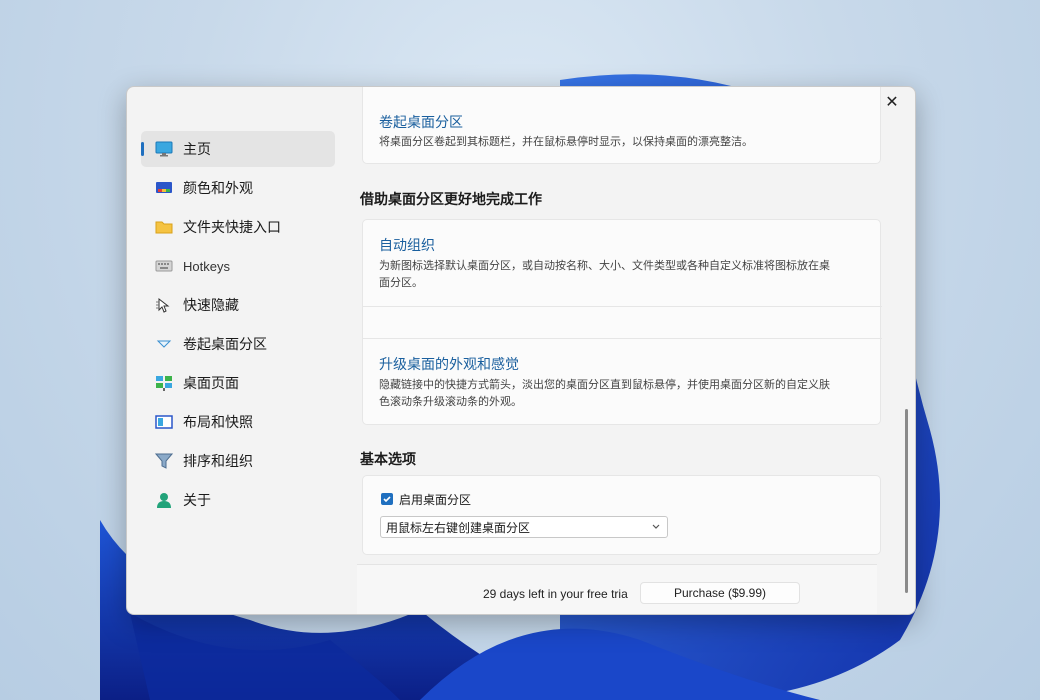 The image size is (1040, 700). I want to click on sidebar-item-sorting: 排序和组织, so click(238, 461).